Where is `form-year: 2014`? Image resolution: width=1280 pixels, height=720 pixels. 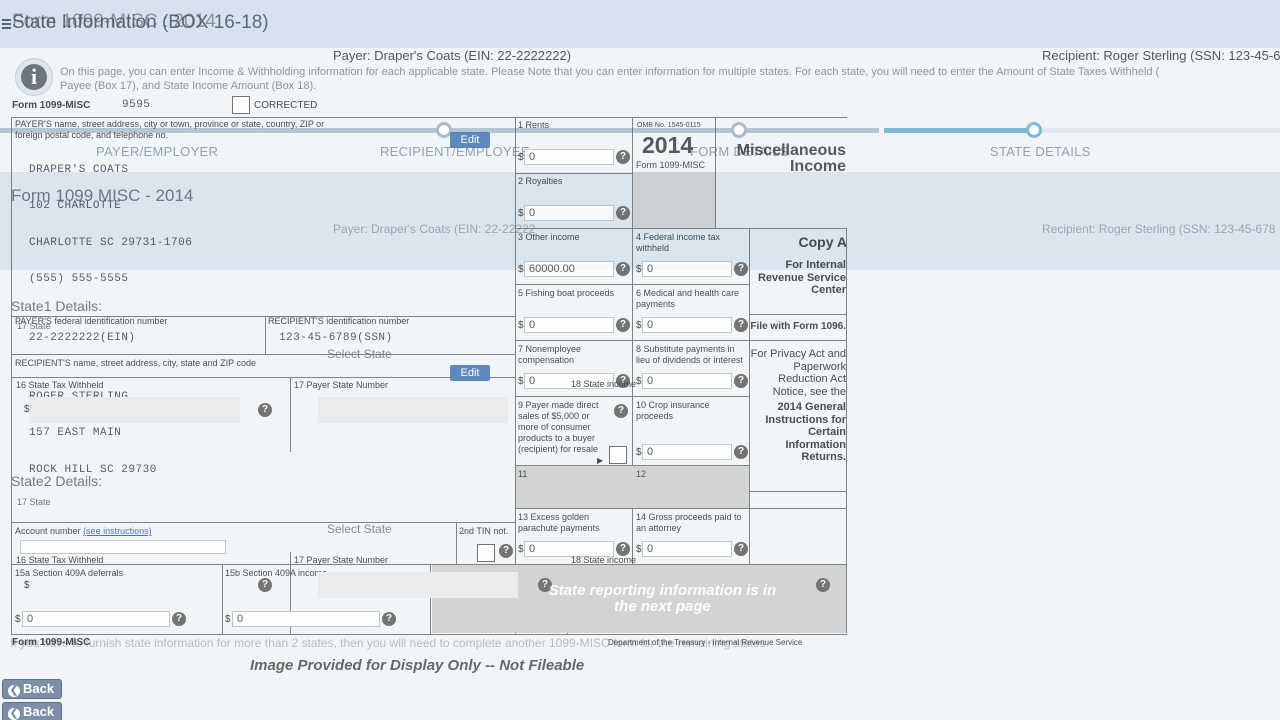 form-year: 2014 is located at coordinates (668, 145).